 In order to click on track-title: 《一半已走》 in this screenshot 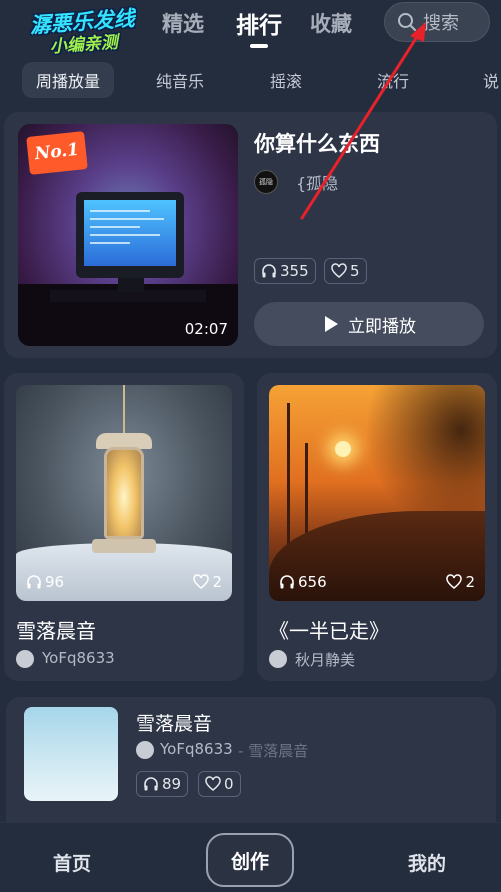, I will do `click(329, 629)`.